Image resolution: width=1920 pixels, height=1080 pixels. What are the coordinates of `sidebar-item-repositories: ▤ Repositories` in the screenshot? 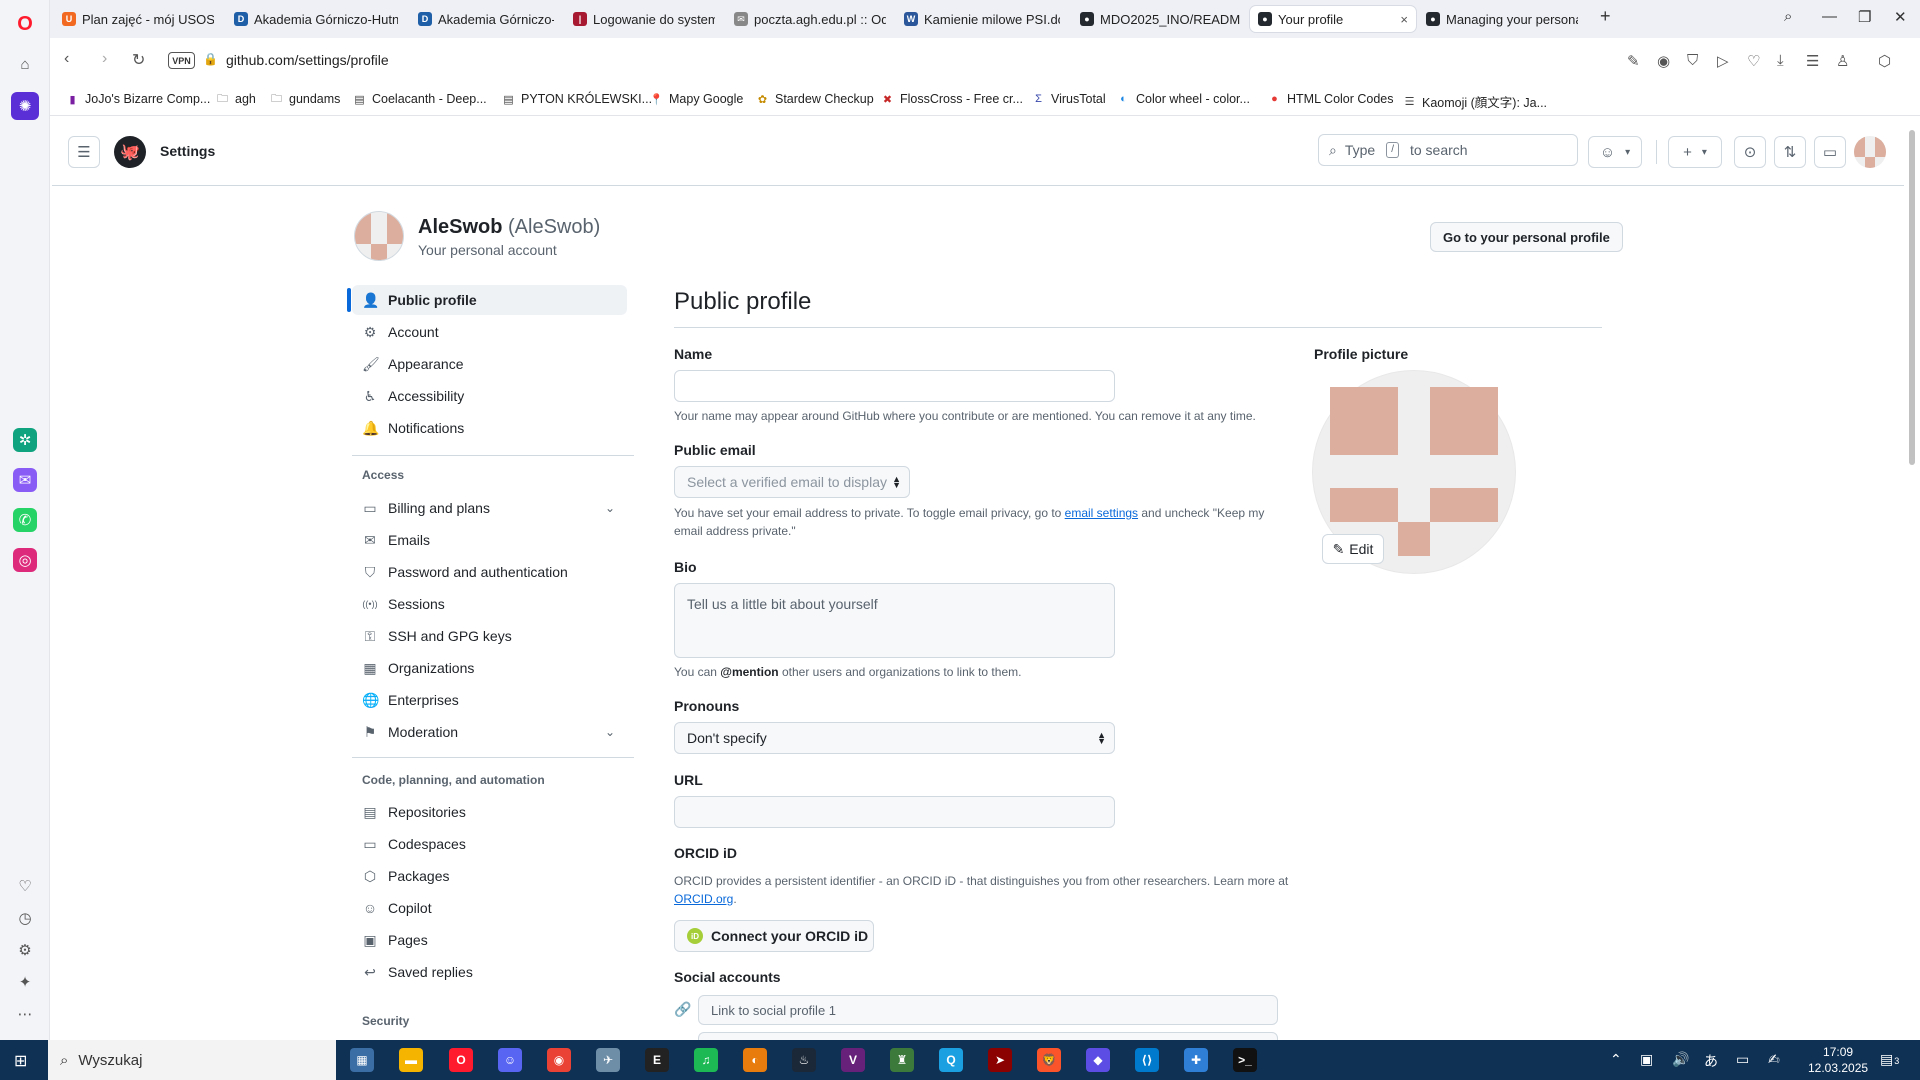 It's located at (489, 812).